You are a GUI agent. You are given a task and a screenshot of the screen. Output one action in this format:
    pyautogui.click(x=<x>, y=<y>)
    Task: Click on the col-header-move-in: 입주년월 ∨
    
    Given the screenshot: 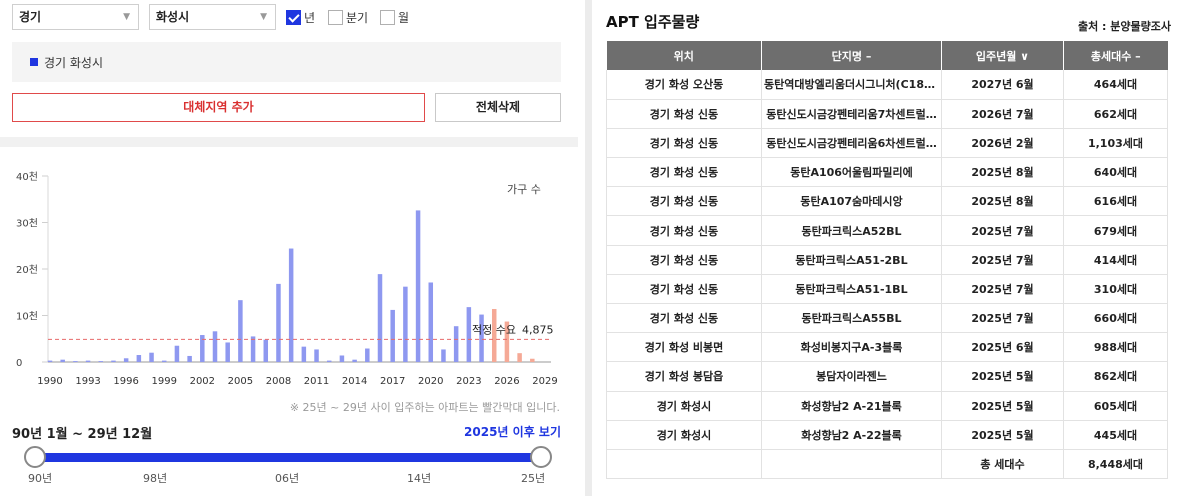 What is the action you would take?
    pyautogui.click(x=1002, y=55)
    